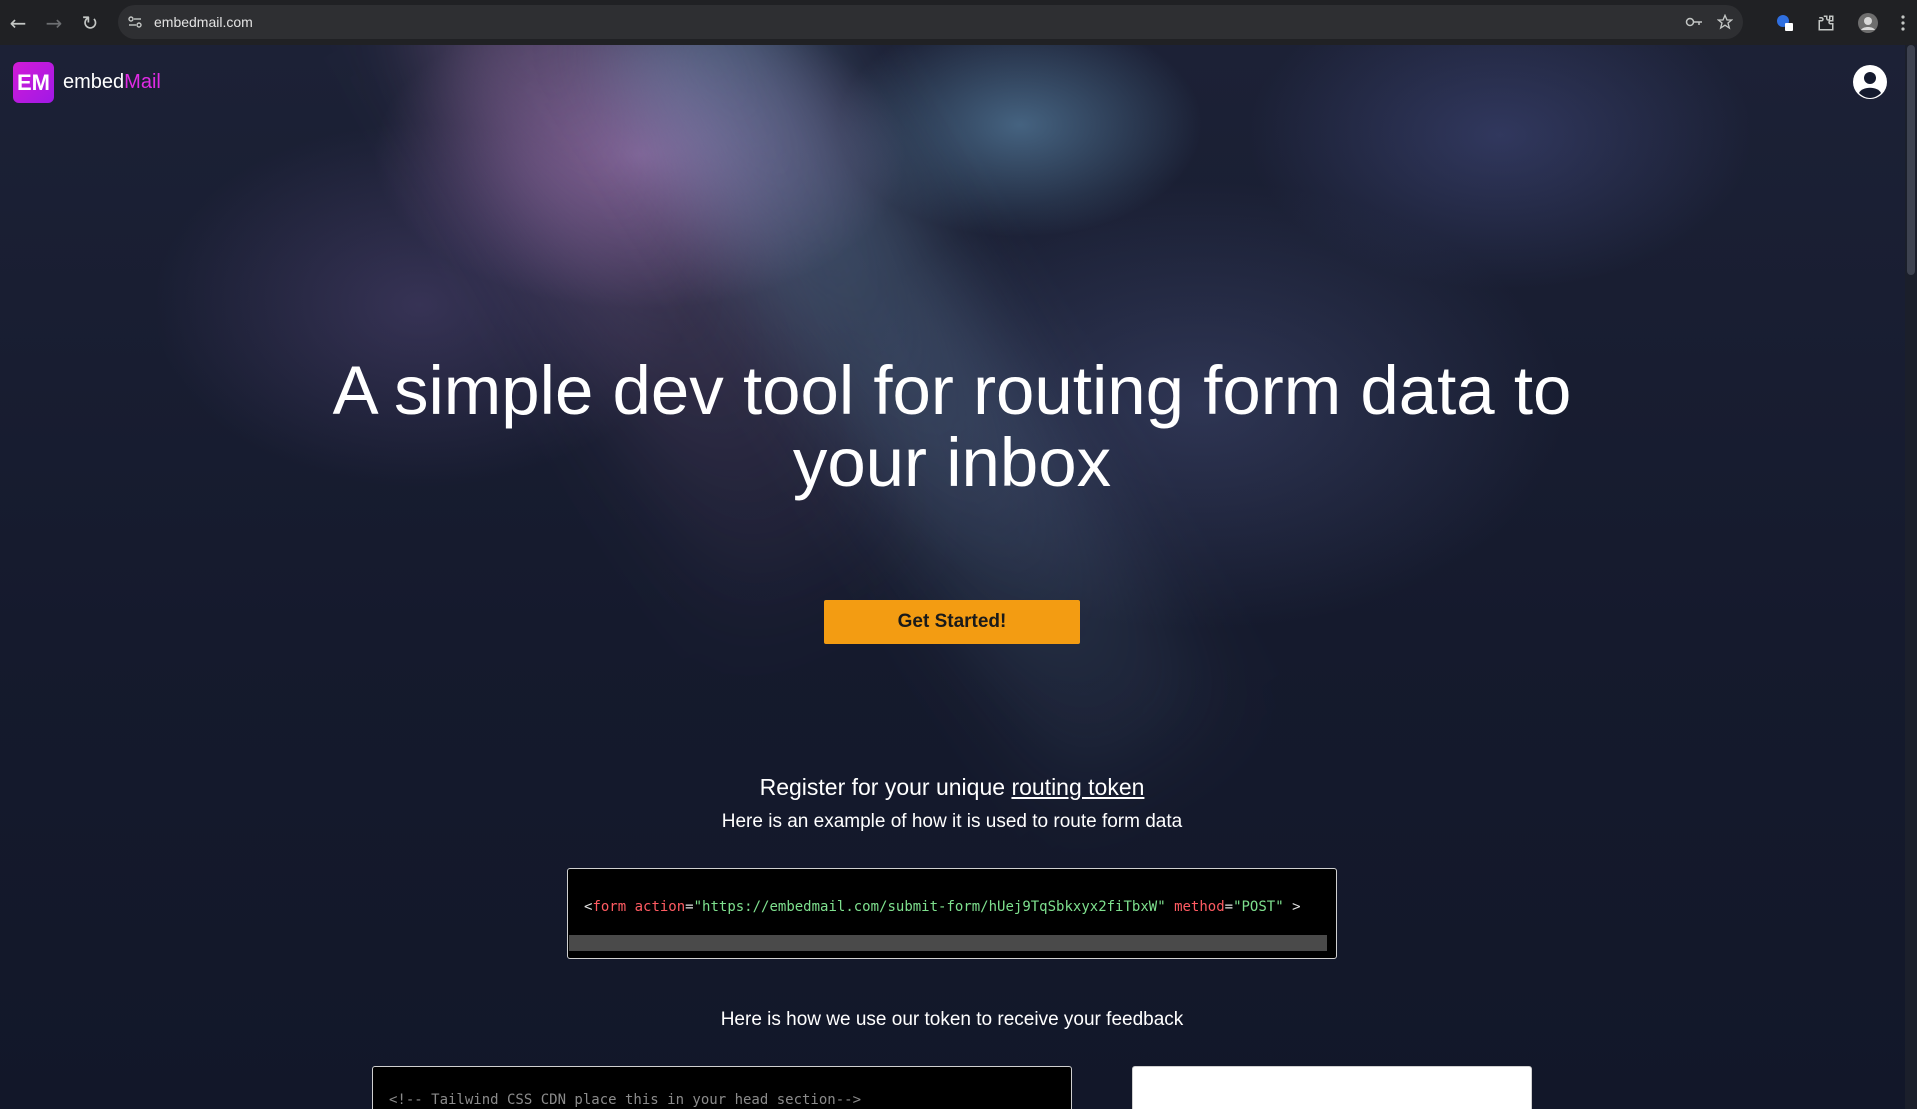  What do you see at coordinates (1077, 787) in the screenshot?
I see `routing-token-link: routing token` at bounding box center [1077, 787].